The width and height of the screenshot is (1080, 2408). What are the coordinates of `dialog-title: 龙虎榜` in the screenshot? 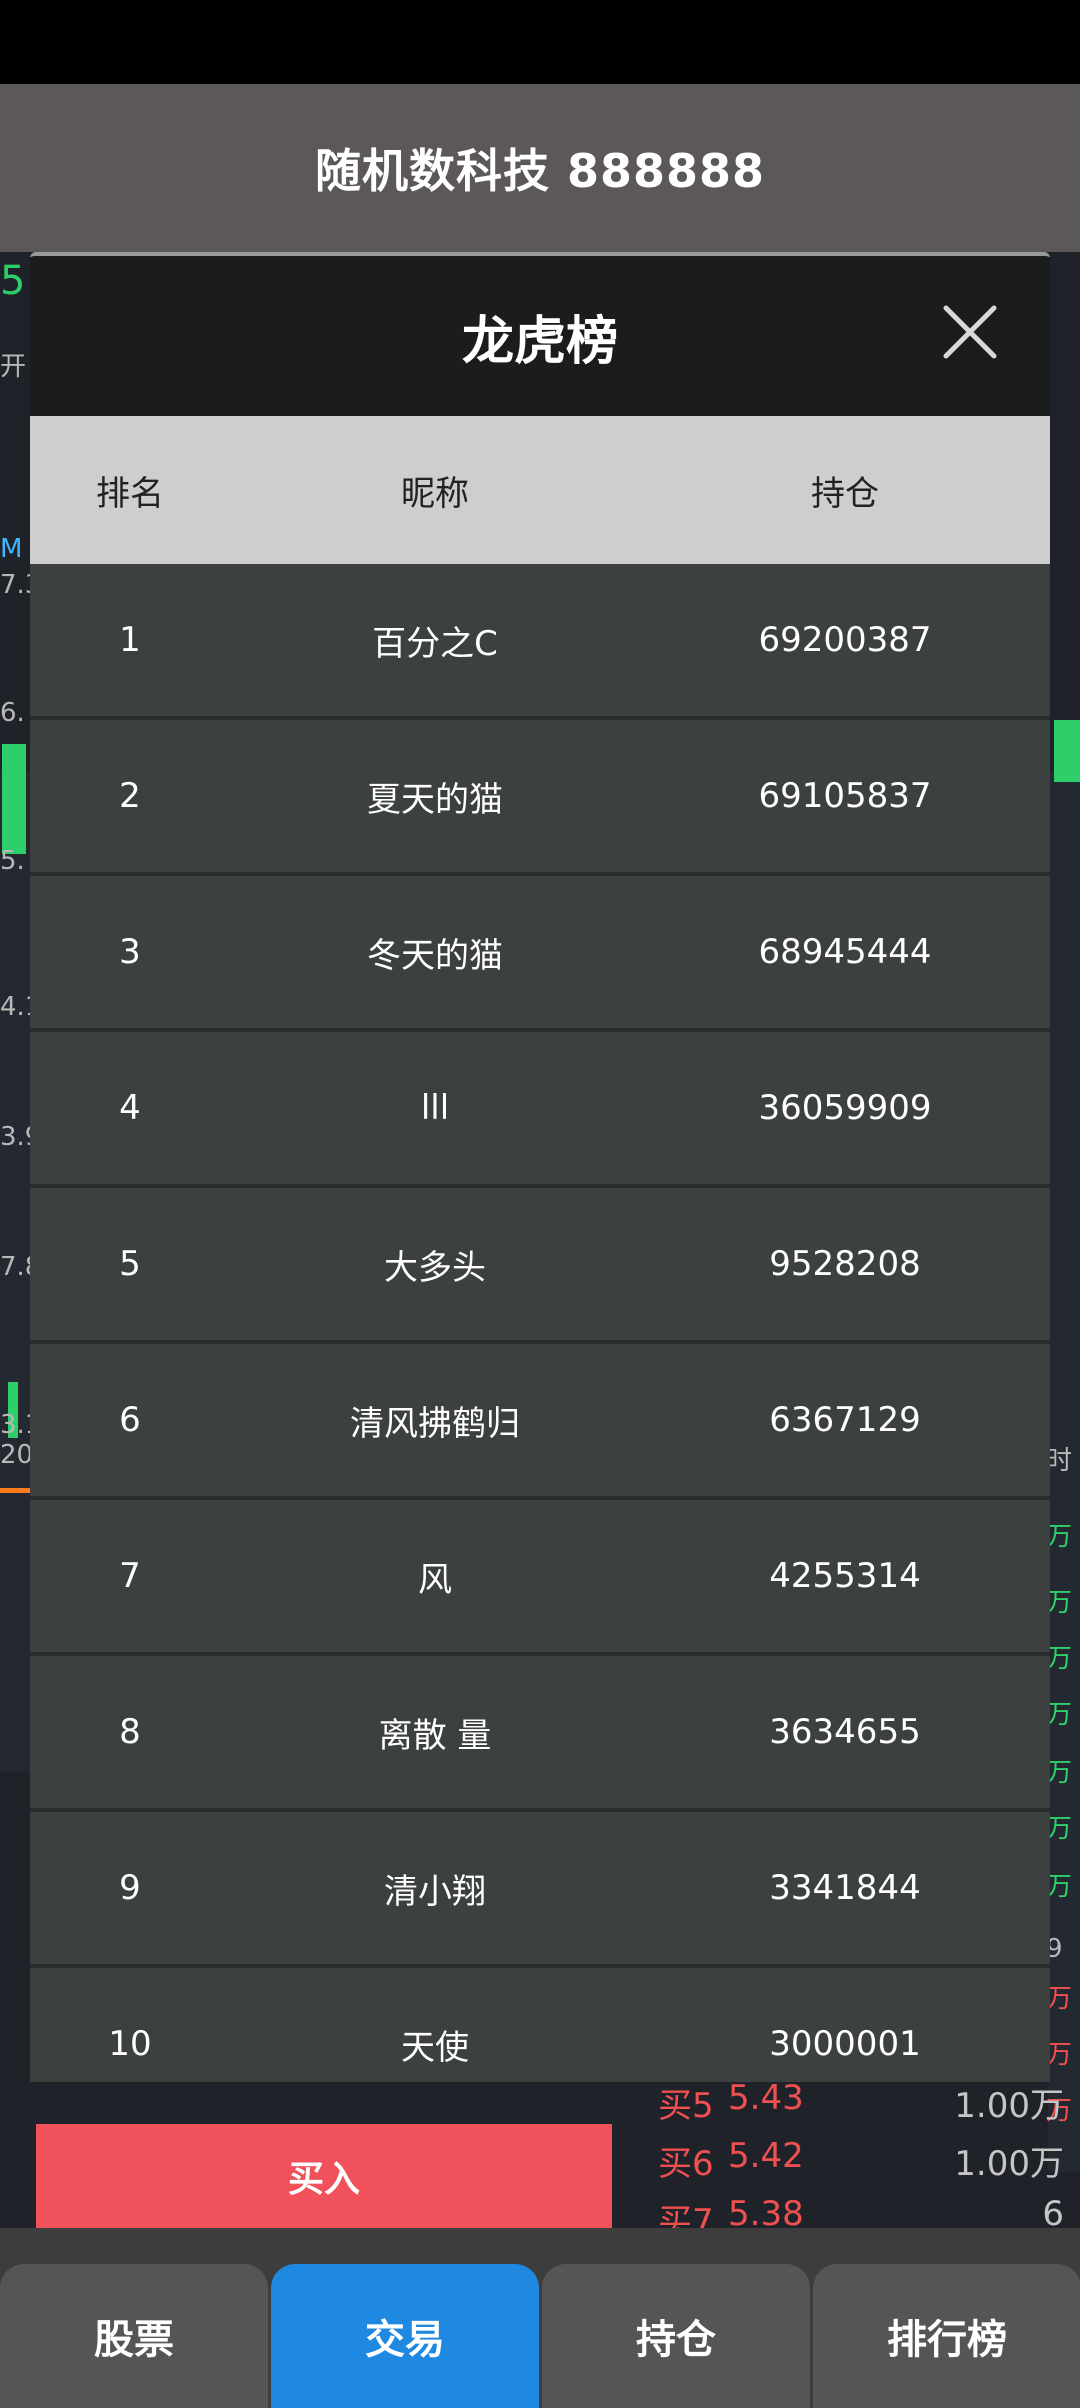 It's located at (539, 341).